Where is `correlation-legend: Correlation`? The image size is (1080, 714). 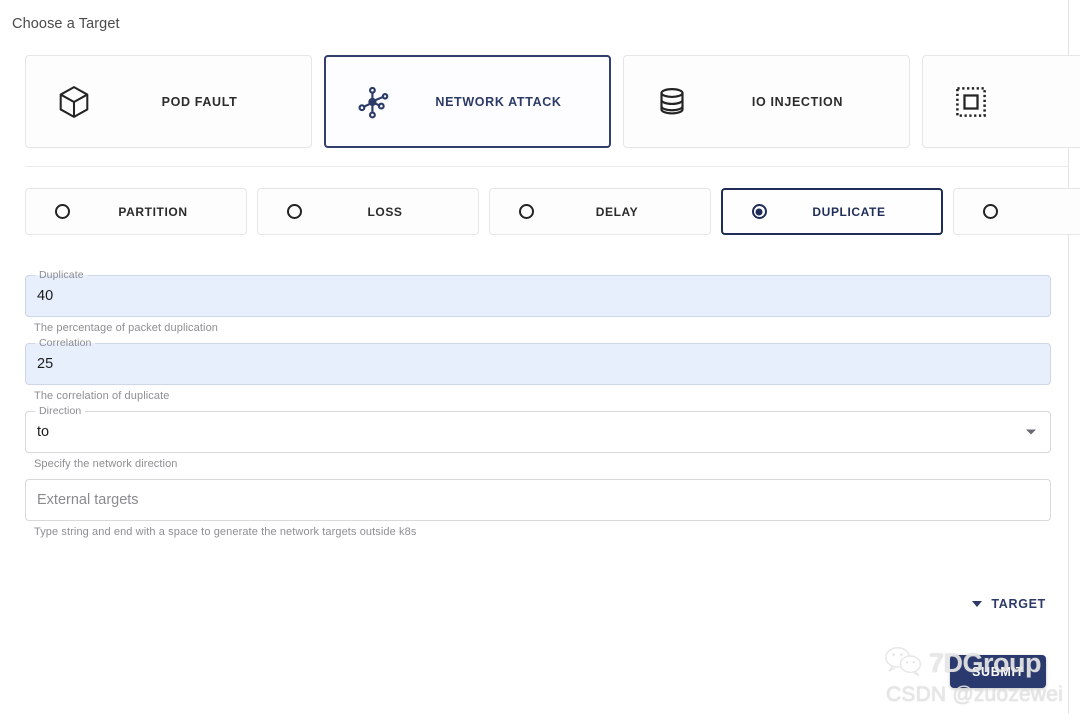 correlation-legend: Correlation is located at coordinates (65, 343).